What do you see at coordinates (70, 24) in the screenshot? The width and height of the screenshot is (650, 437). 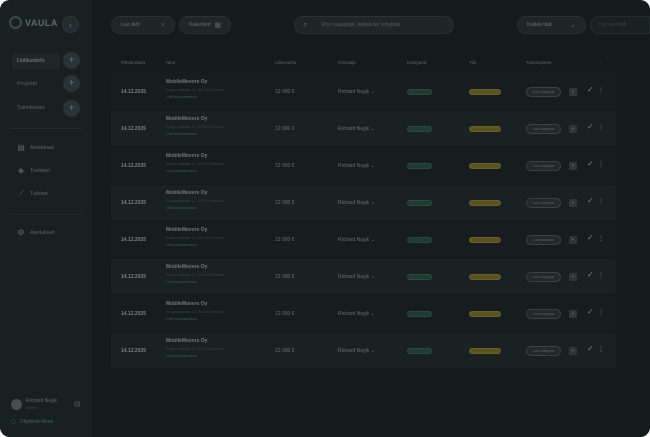 I see `collapse-sidebar-button: ‹` at bounding box center [70, 24].